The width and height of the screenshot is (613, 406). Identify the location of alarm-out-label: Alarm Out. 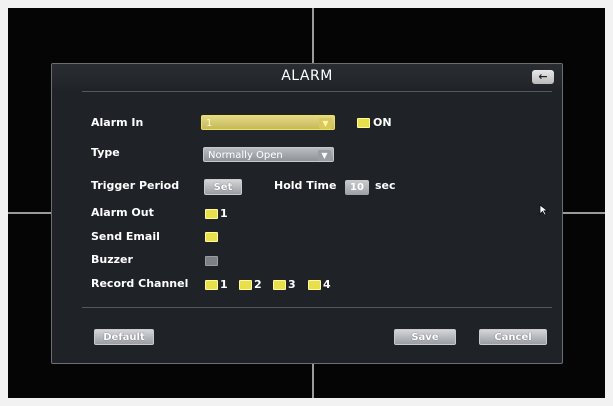
(122, 212).